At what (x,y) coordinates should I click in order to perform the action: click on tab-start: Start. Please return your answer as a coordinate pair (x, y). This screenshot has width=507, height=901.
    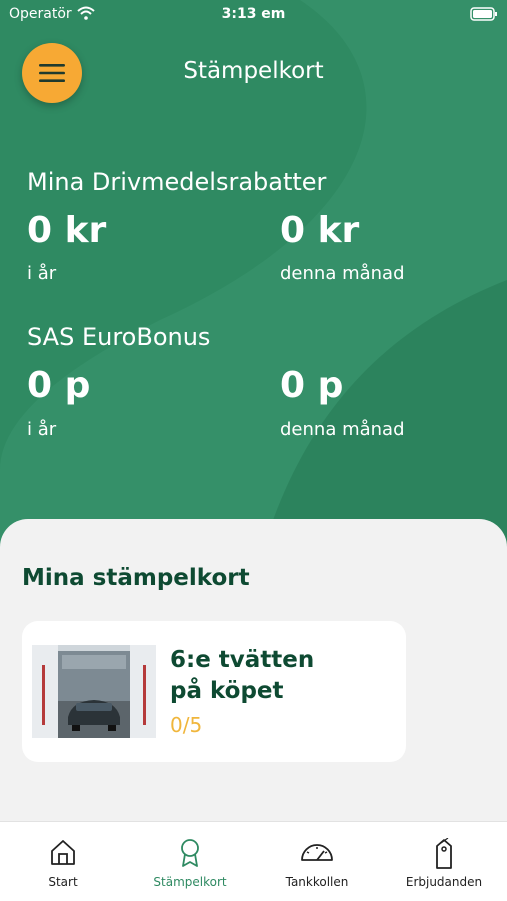
    Looking at the image, I should click on (63, 861).